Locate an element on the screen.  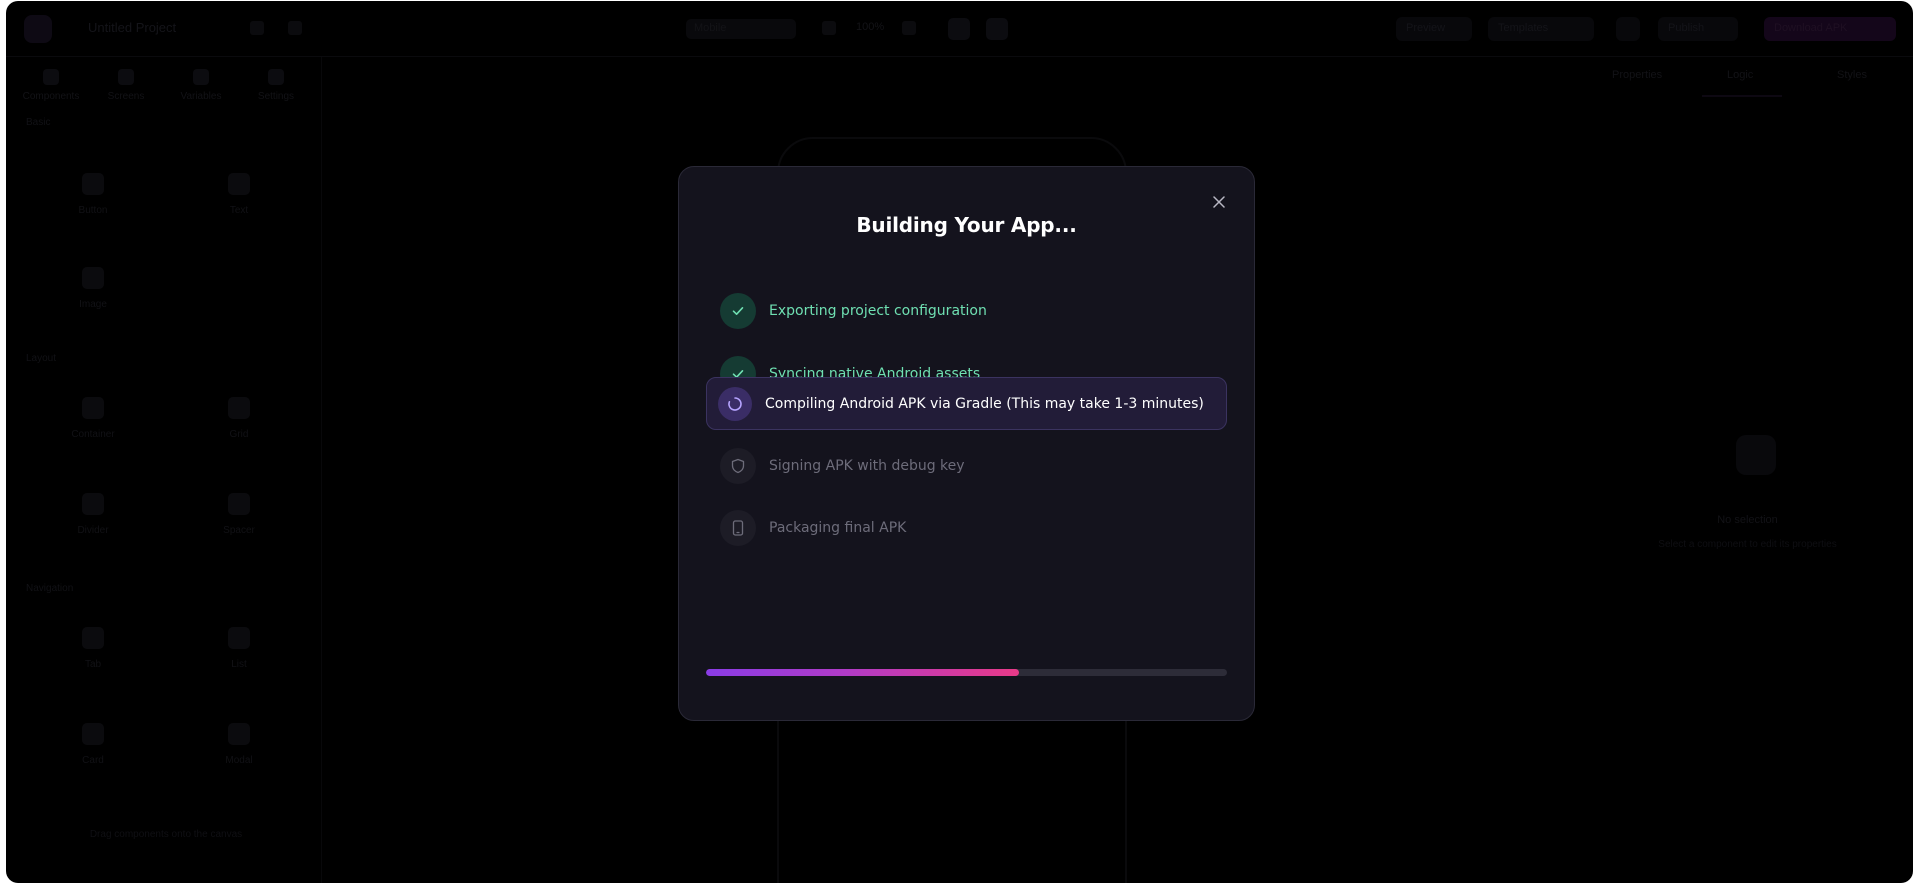
divider-icon is located at coordinates (93, 504).